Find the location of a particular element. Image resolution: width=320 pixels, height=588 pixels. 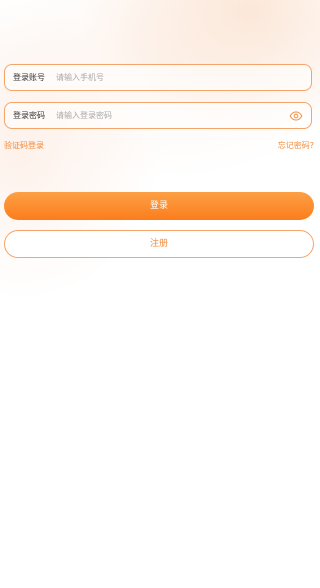

password-field: 登录密码 is located at coordinates (158, 115).